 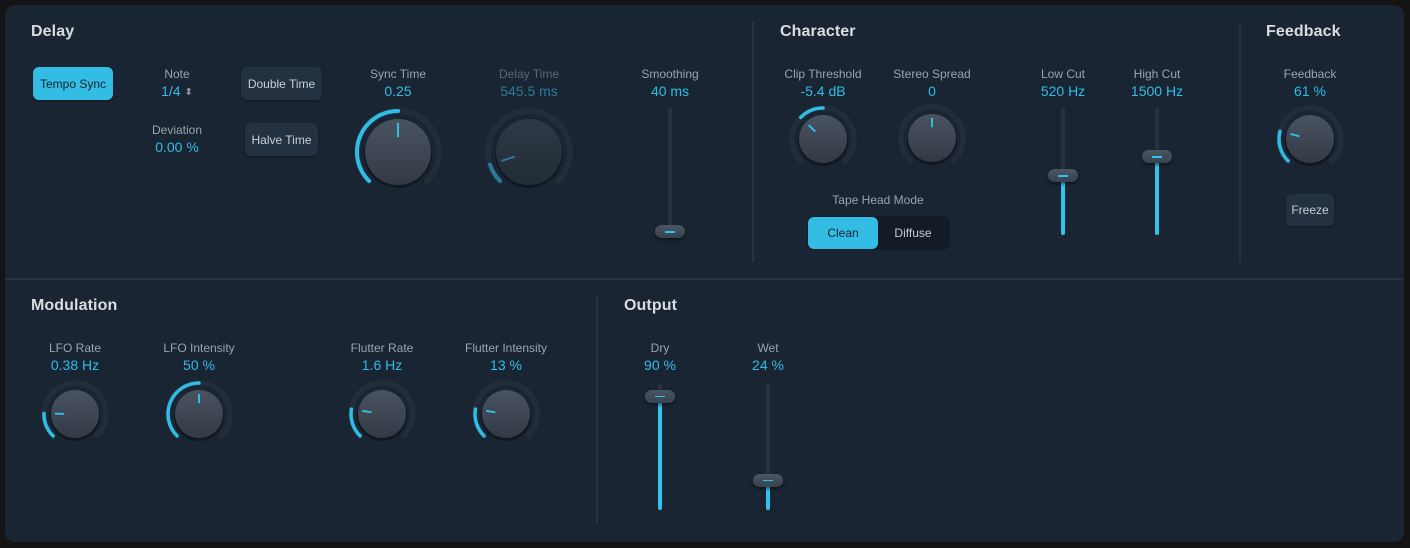 What do you see at coordinates (753, 142) in the screenshot?
I see `divider-delay-character` at bounding box center [753, 142].